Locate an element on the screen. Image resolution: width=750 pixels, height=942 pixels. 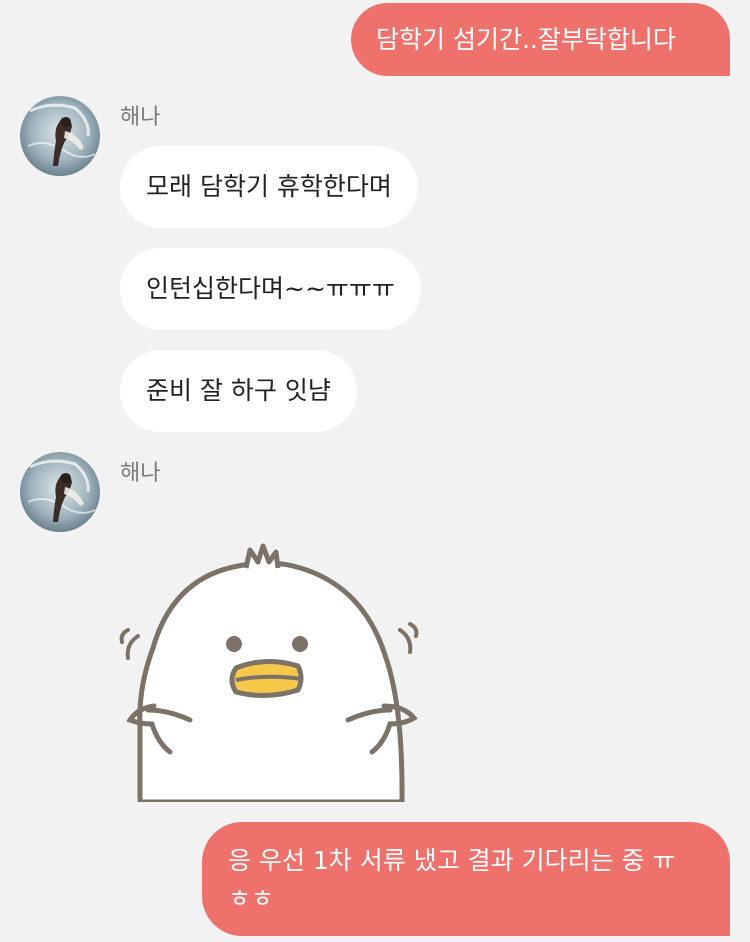
incoming-message-bubble: 인턴십한다며~~ㅠㅠㅠ is located at coordinates (270, 289).